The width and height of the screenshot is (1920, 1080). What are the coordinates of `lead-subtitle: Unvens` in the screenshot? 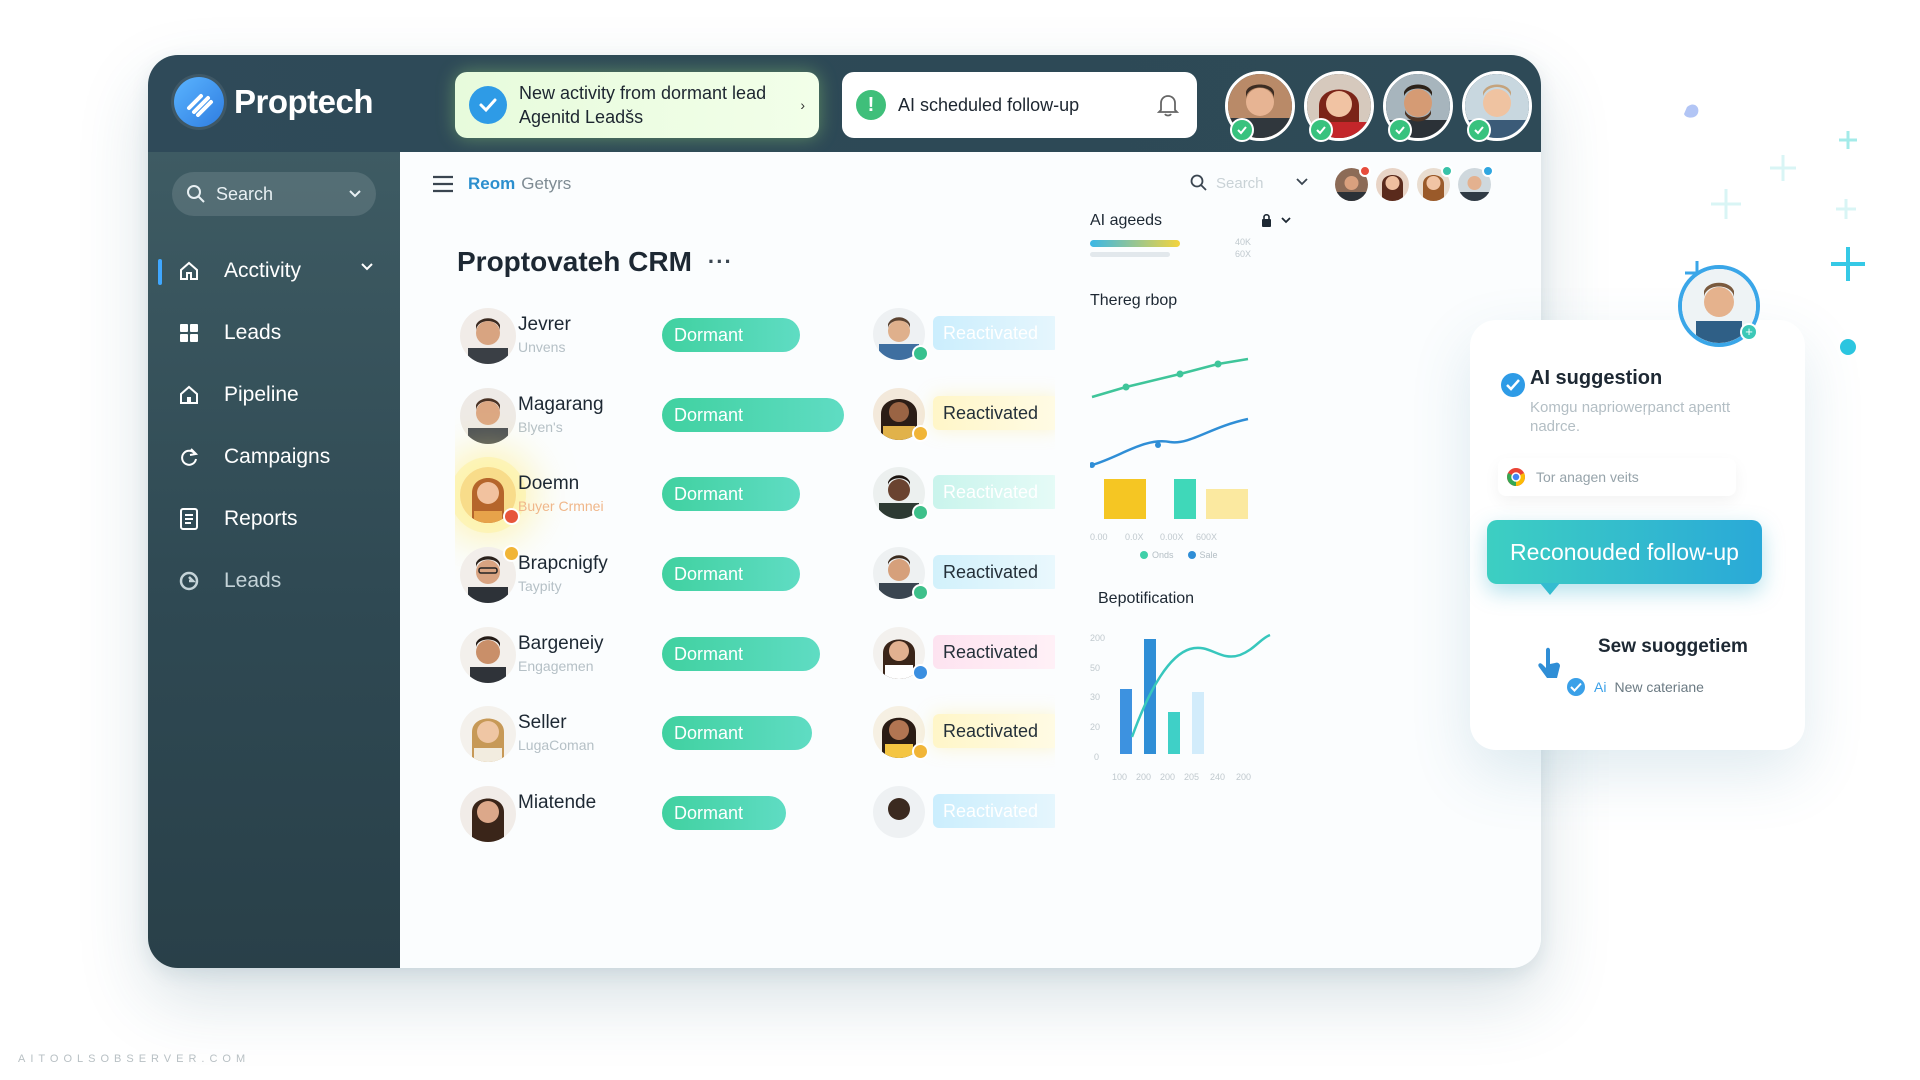 It's located at (542, 347).